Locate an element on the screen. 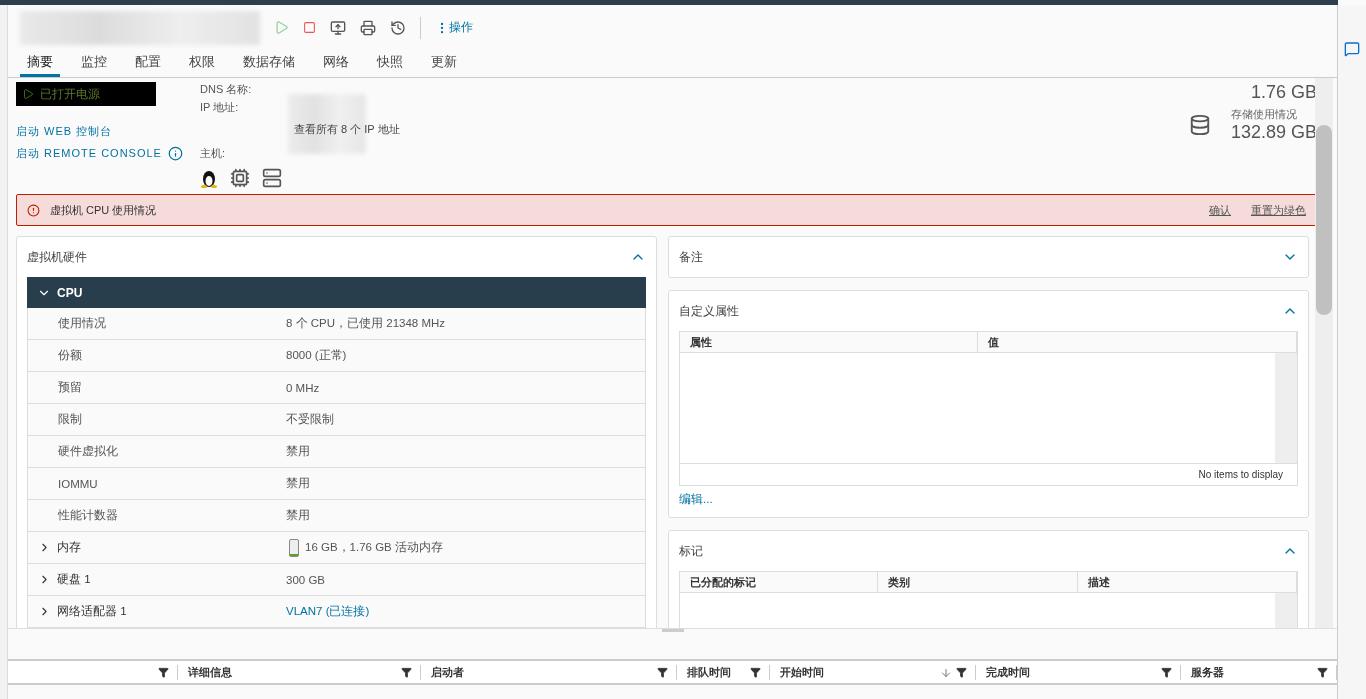 The image size is (1366, 699). expand-row: 网络适配器 1 is located at coordinates (157, 611).